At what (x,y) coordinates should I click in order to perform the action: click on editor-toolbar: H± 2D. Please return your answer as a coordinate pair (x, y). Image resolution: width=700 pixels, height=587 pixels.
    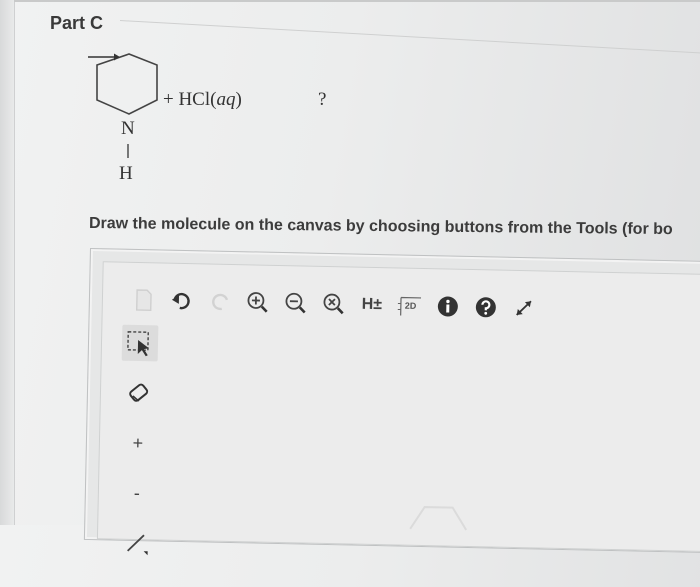
    Looking at the image, I should click on (340, 304).